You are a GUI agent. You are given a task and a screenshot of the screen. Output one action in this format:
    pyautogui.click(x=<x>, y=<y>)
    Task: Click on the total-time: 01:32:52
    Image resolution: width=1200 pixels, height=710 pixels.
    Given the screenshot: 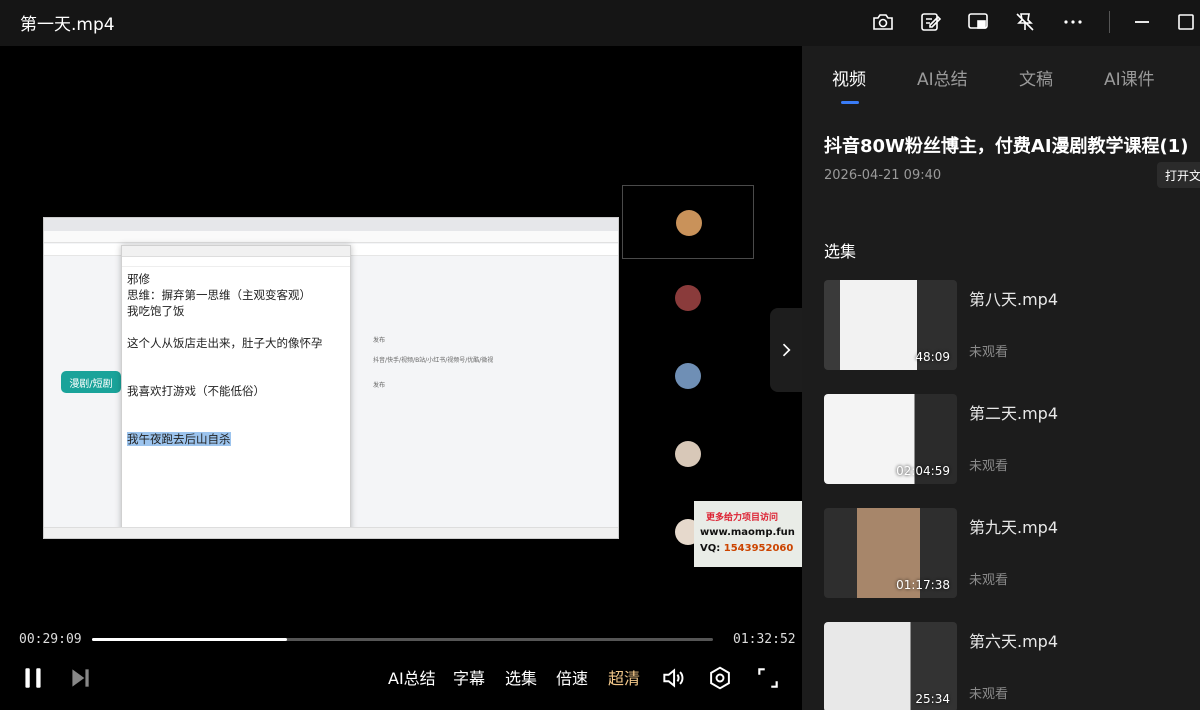 What is the action you would take?
    pyautogui.click(x=764, y=639)
    